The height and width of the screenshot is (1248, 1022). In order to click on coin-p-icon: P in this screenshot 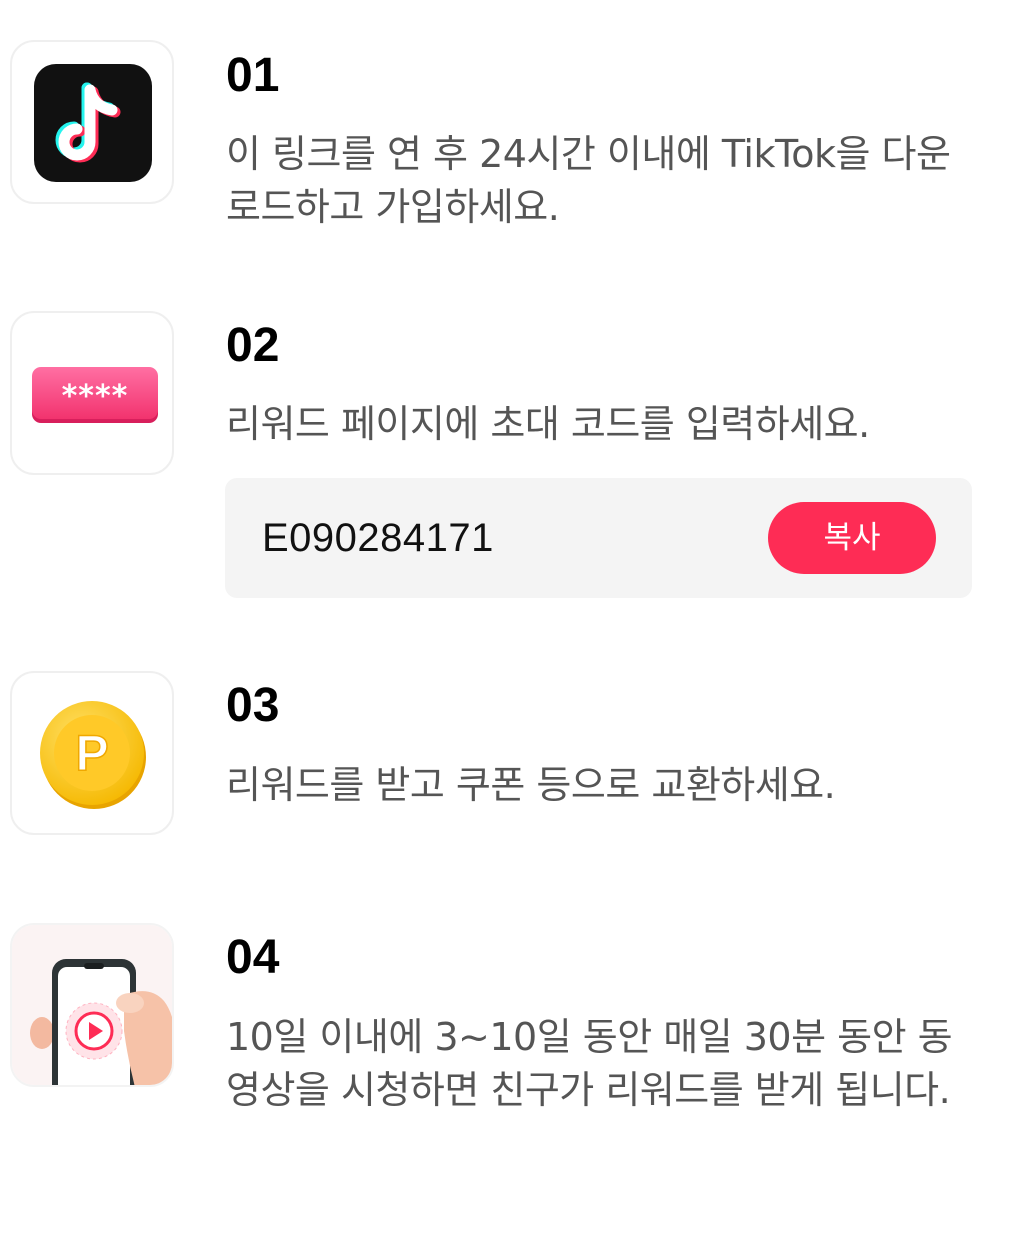, I will do `click(93, 755)`.